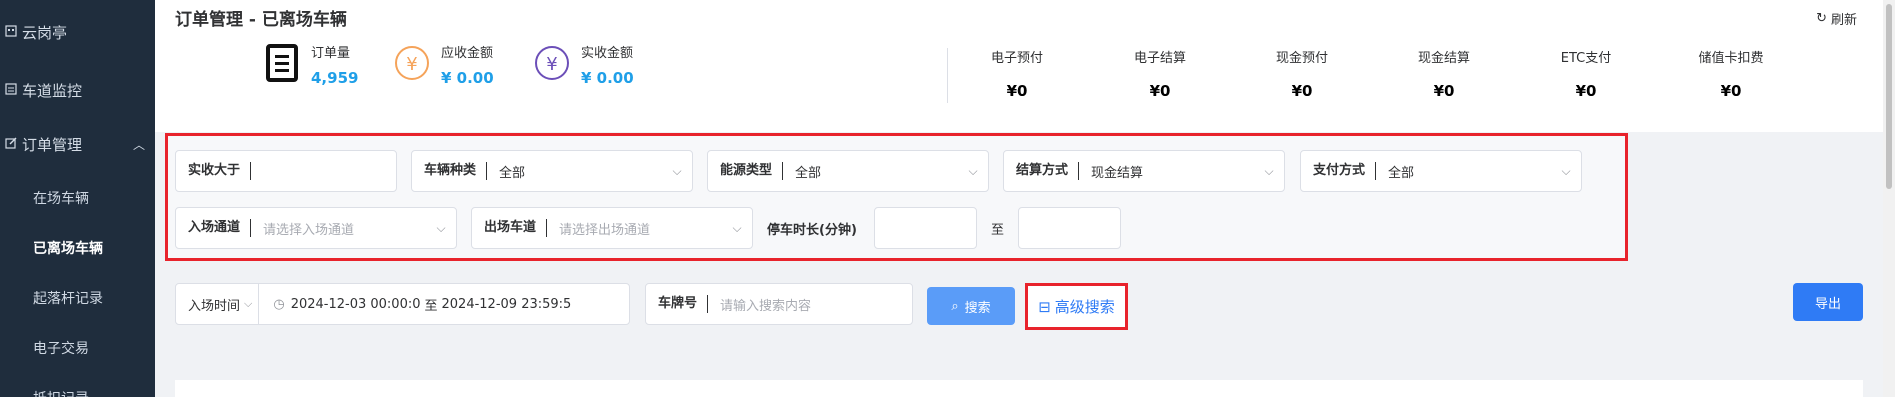  Describe the element at coordinates (353, 304) in the screenshot. I see `start-date-input: 2024-12-03 00:00:0` at that location.